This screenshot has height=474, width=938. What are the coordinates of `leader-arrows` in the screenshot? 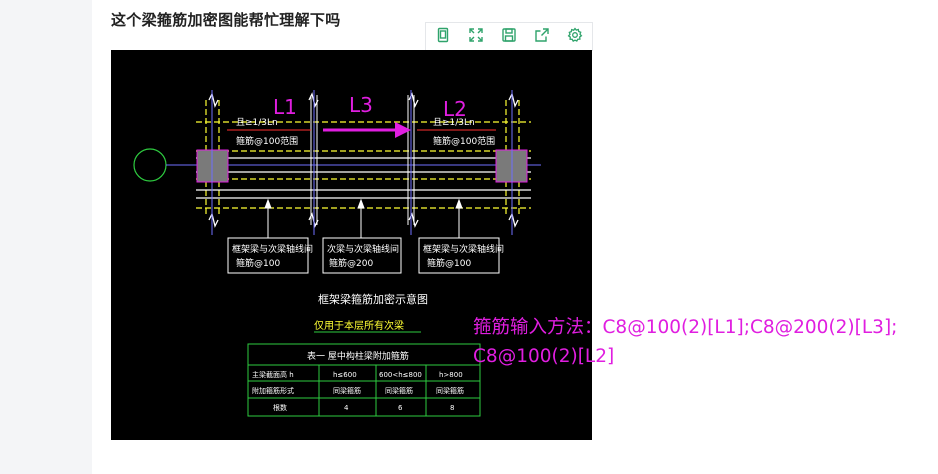 It's located at (363, 218).